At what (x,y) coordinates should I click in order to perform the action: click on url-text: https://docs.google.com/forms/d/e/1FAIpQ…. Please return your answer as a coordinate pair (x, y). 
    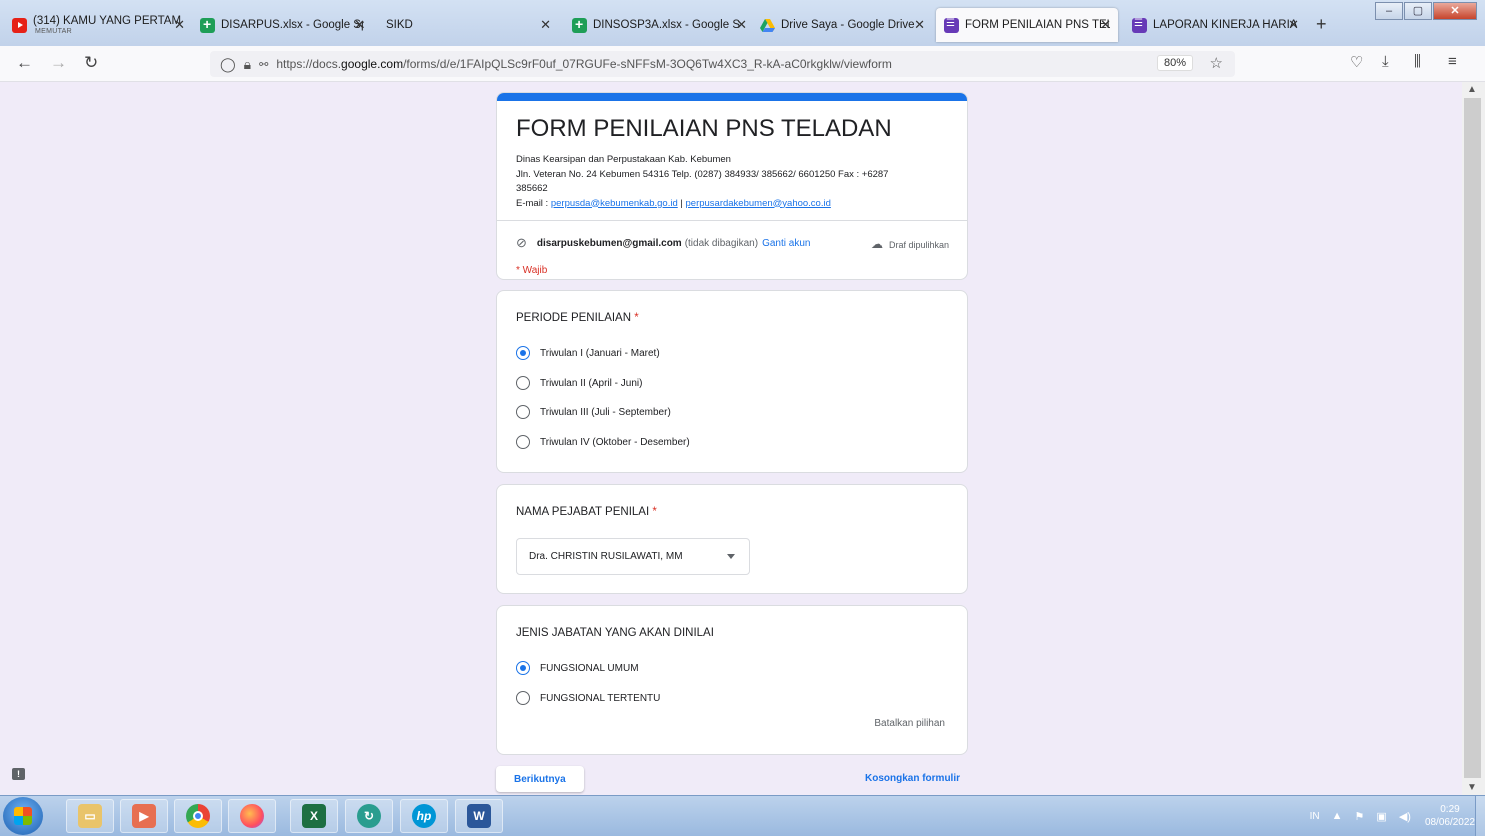
    Looking at the image, I should click on (584, 64).